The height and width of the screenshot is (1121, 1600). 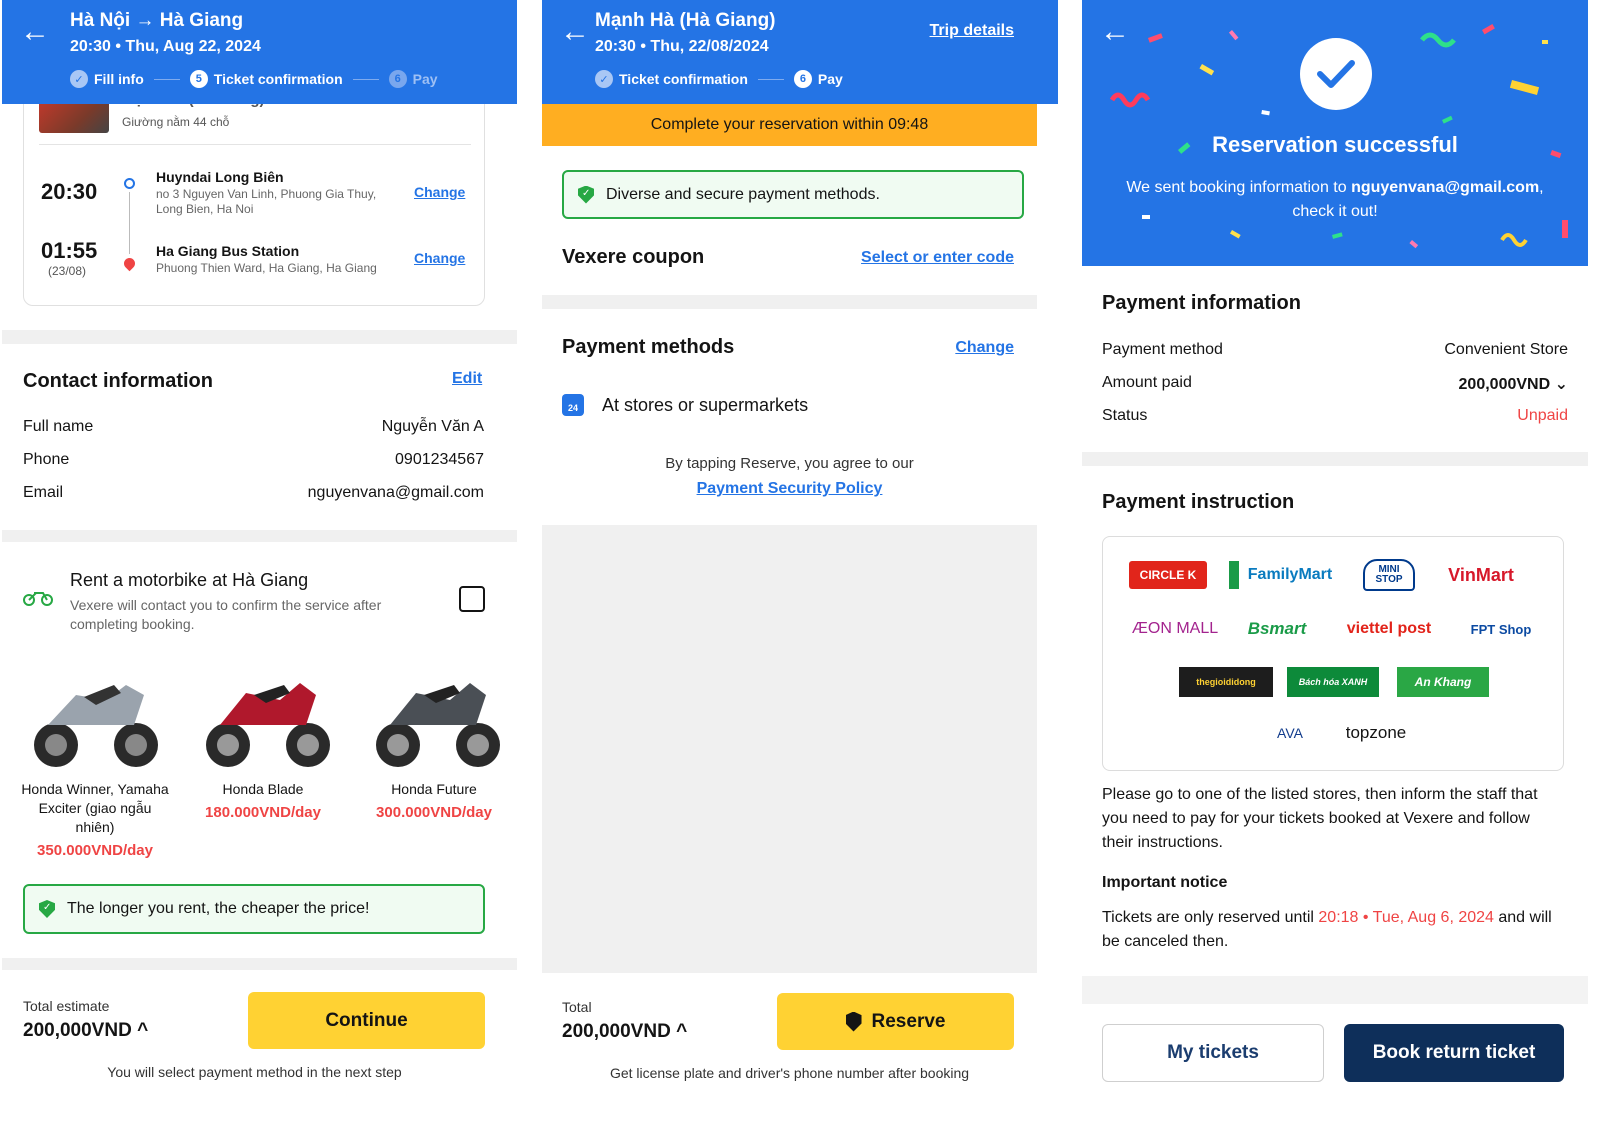 I want to click on route-title: Hà Nội → Hà Giang, so click(x=157, y=20).